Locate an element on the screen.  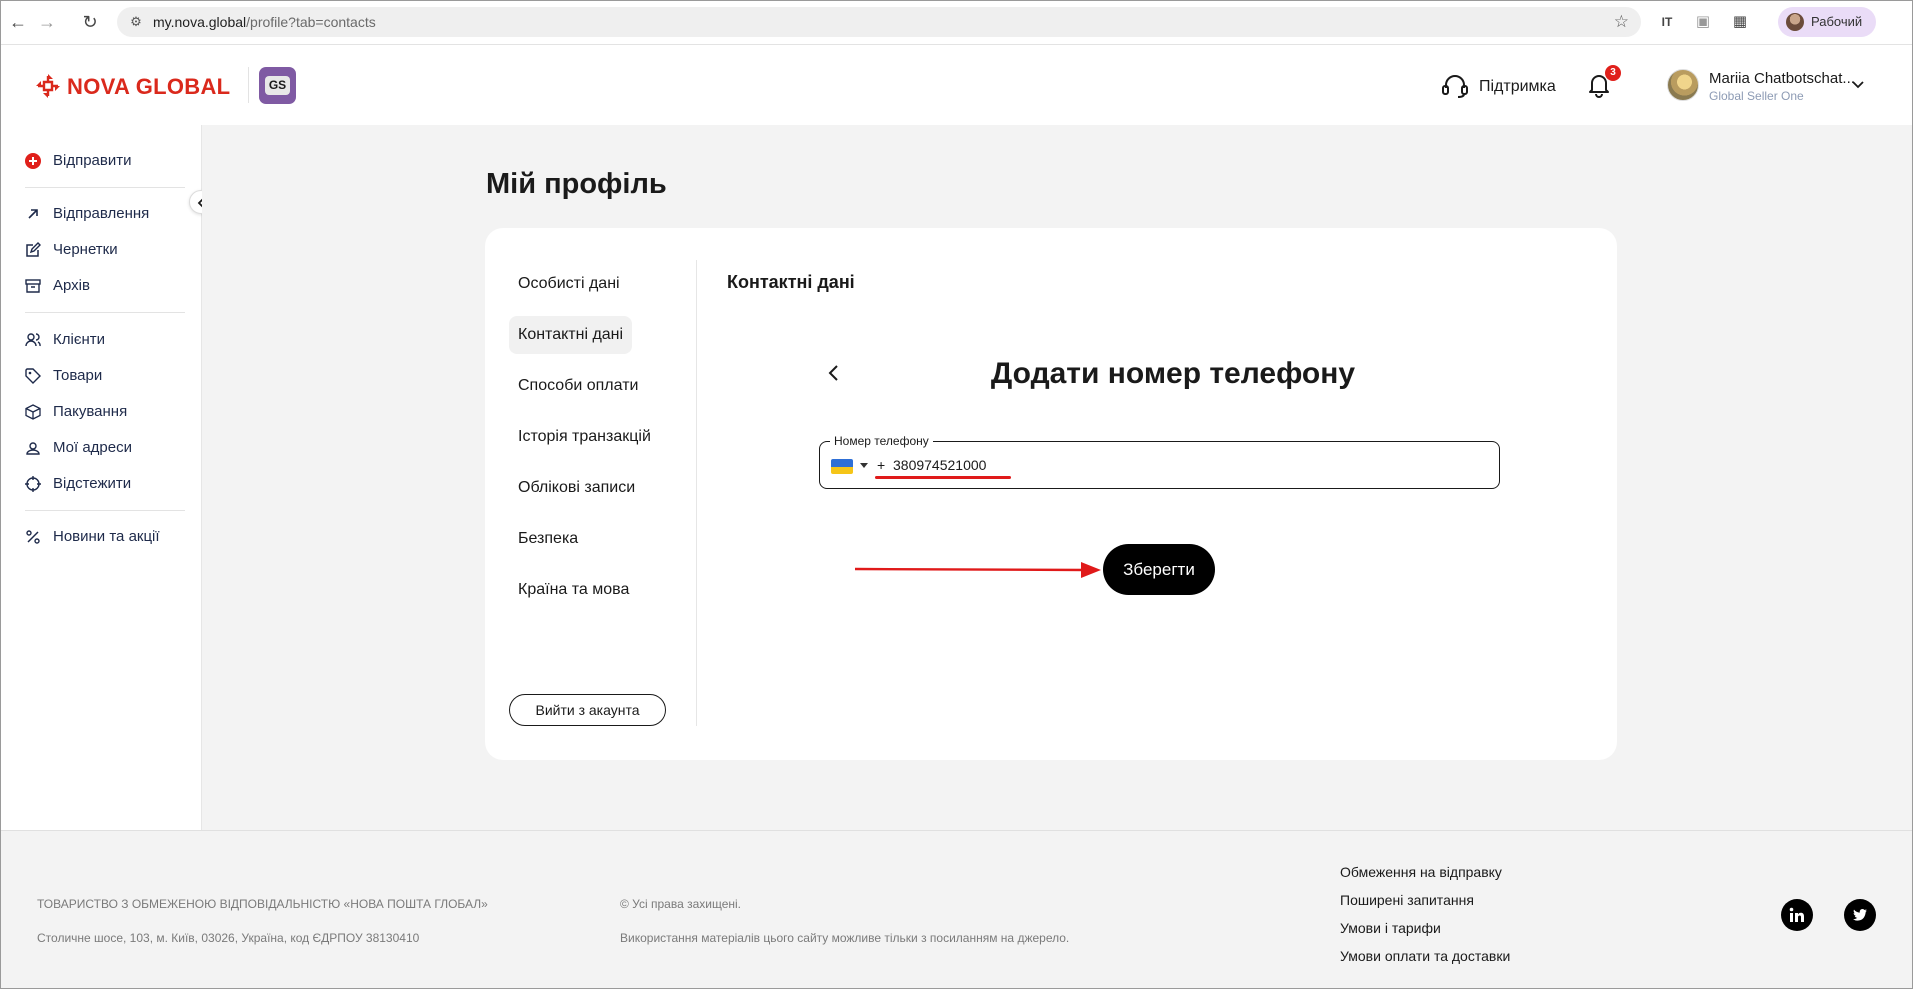
logout-button: Вийти з акаунта is located at coordinates (587, 710).